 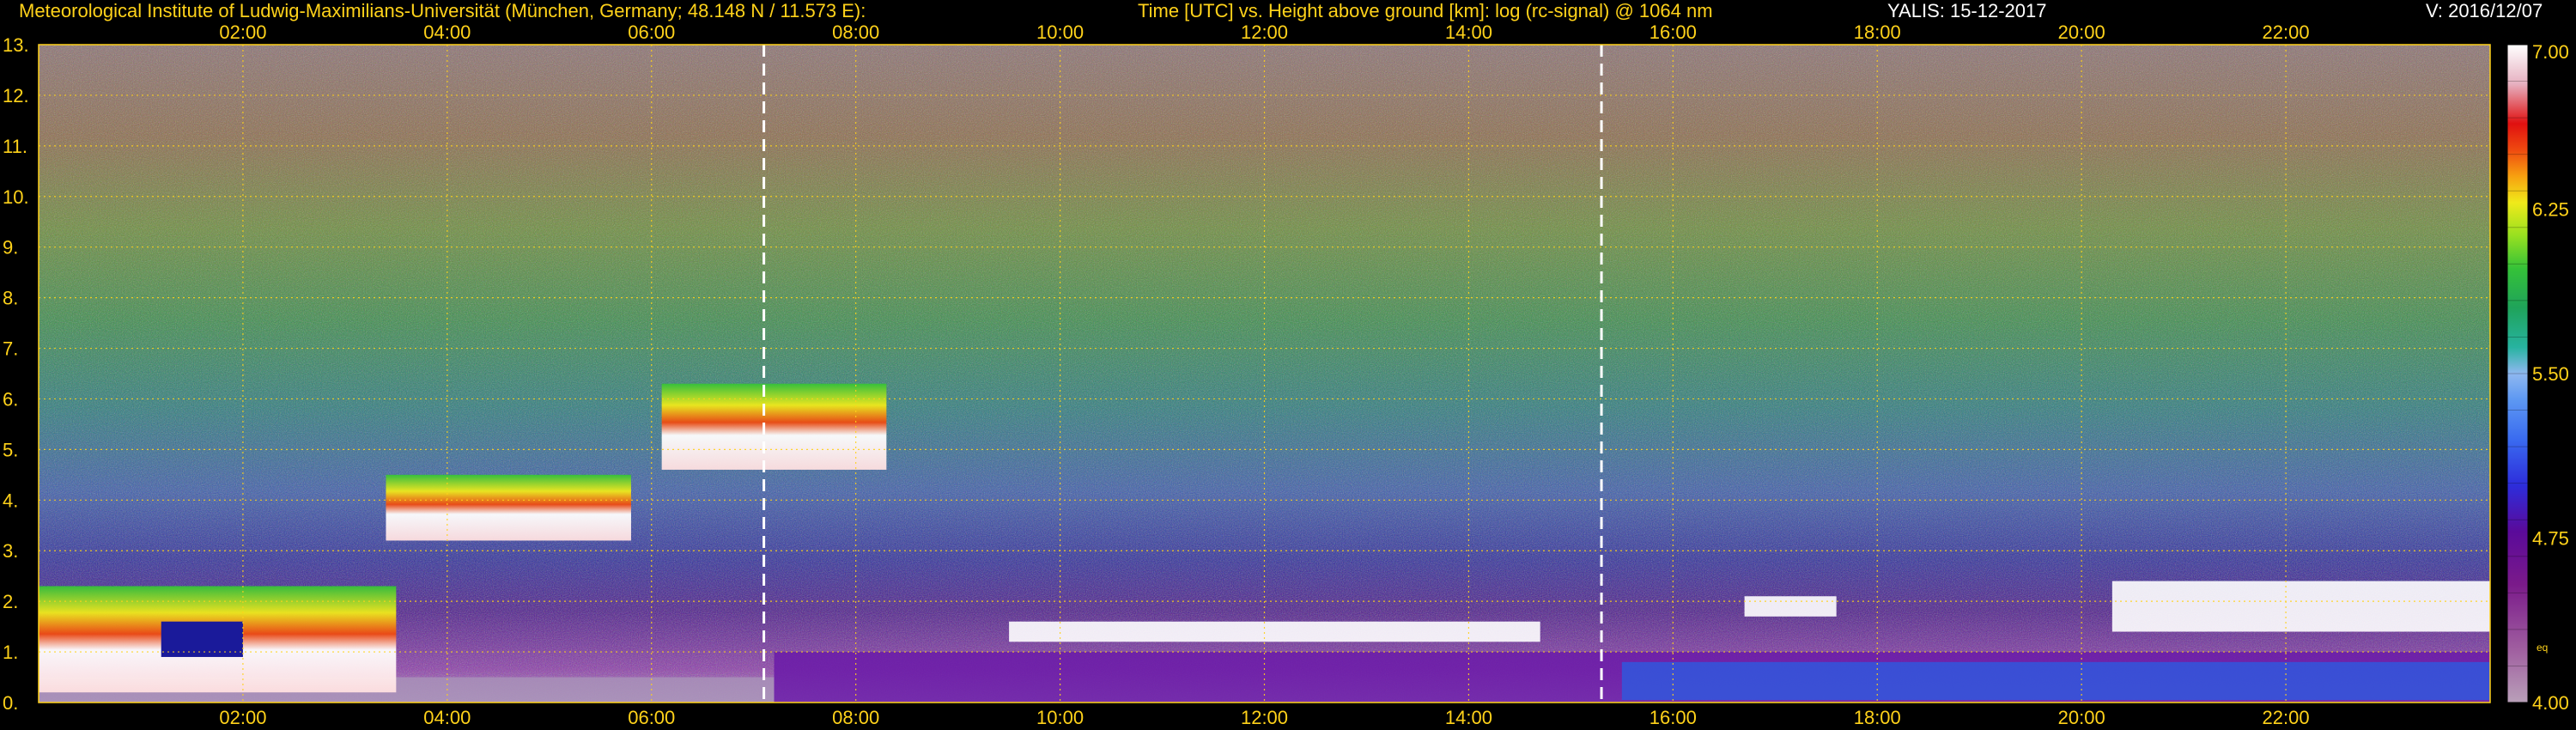 I want to click on y-tick-label: 6., so click(x=11, y=399).